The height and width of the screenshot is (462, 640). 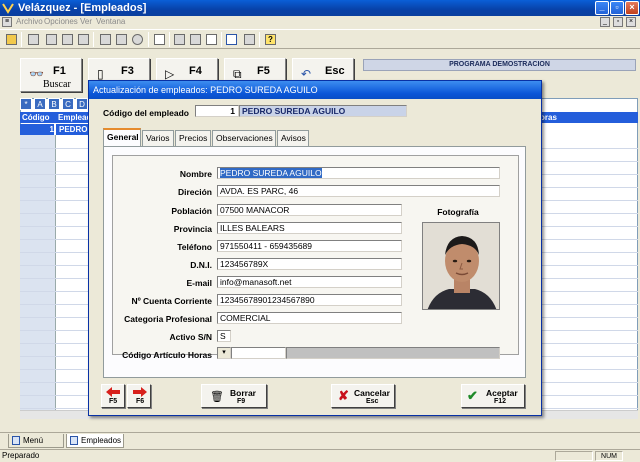 What do you see at coordinates (40, 104) in the screenshot?
I see `grid-letter: A` at bounding box center [40, 104].